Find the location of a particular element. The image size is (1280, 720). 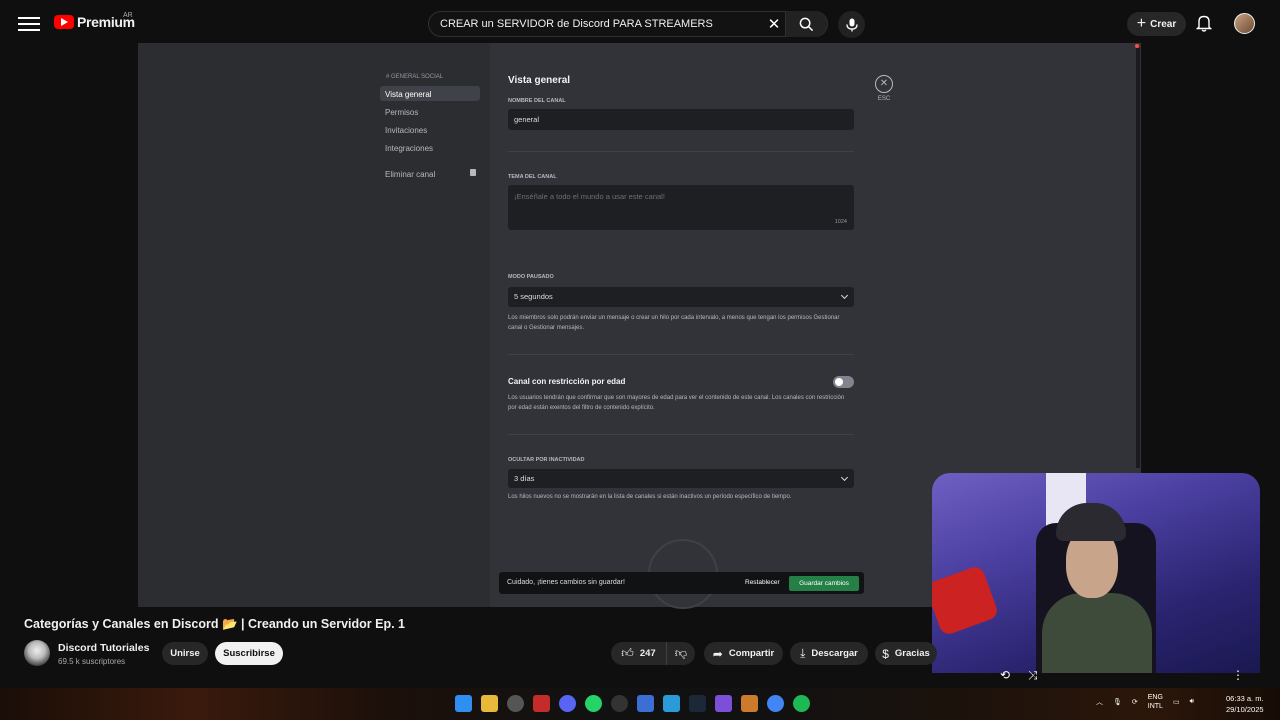

hide-inactivity-select: 3 días is located at coordinates (681, 478).